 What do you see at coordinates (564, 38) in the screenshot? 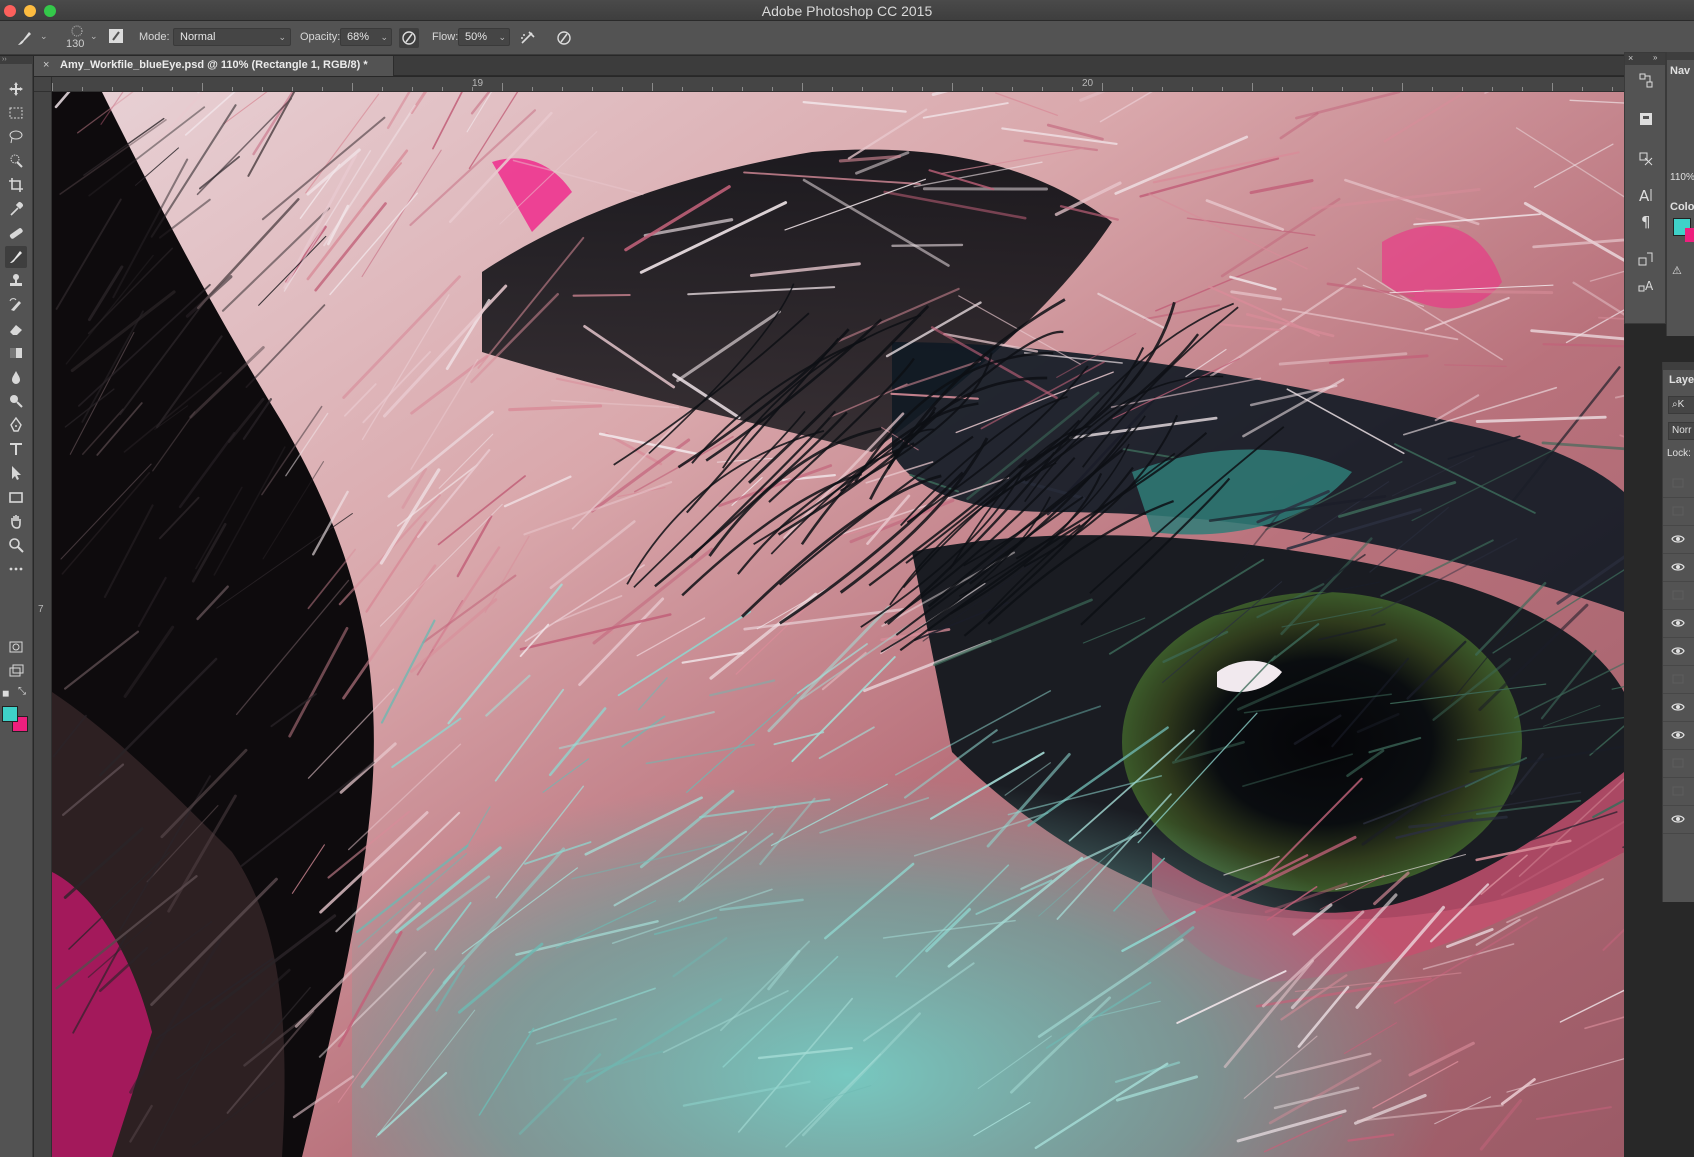
I see `pressure-size-icon` at bounding box center [564, 38].